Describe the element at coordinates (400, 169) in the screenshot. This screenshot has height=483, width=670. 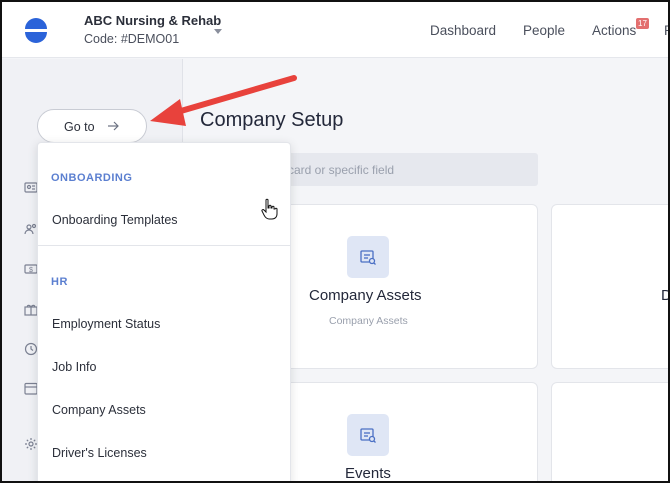
I see `search-input: card or specific field` at that location.